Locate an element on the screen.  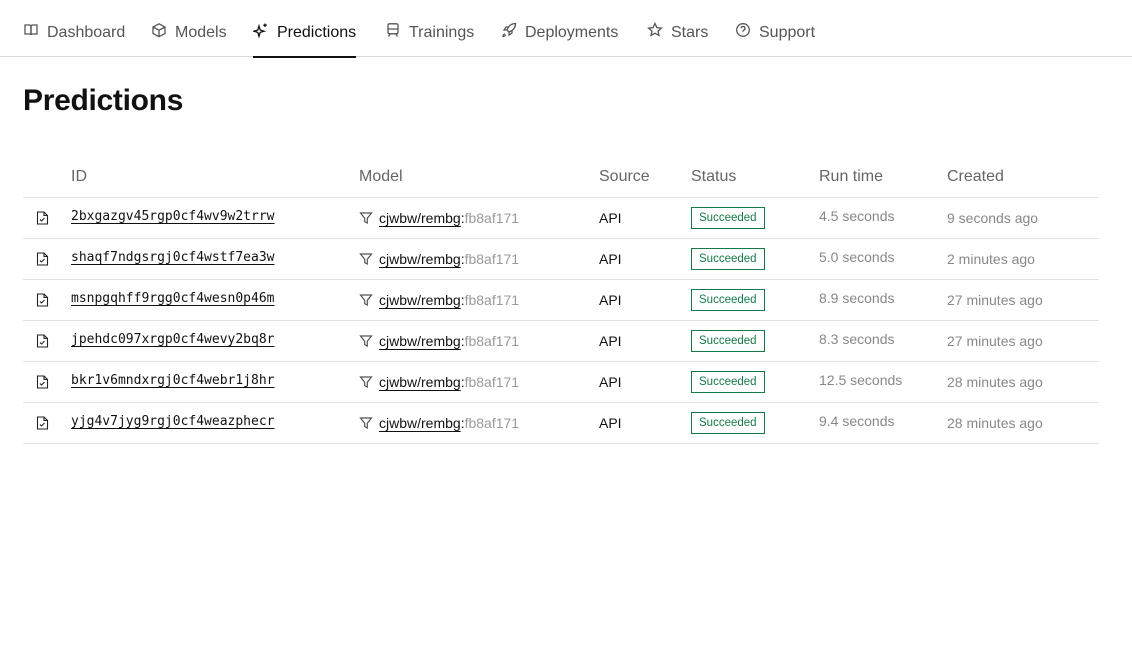
column-header-source: Source is located at coordinates (624, 176).